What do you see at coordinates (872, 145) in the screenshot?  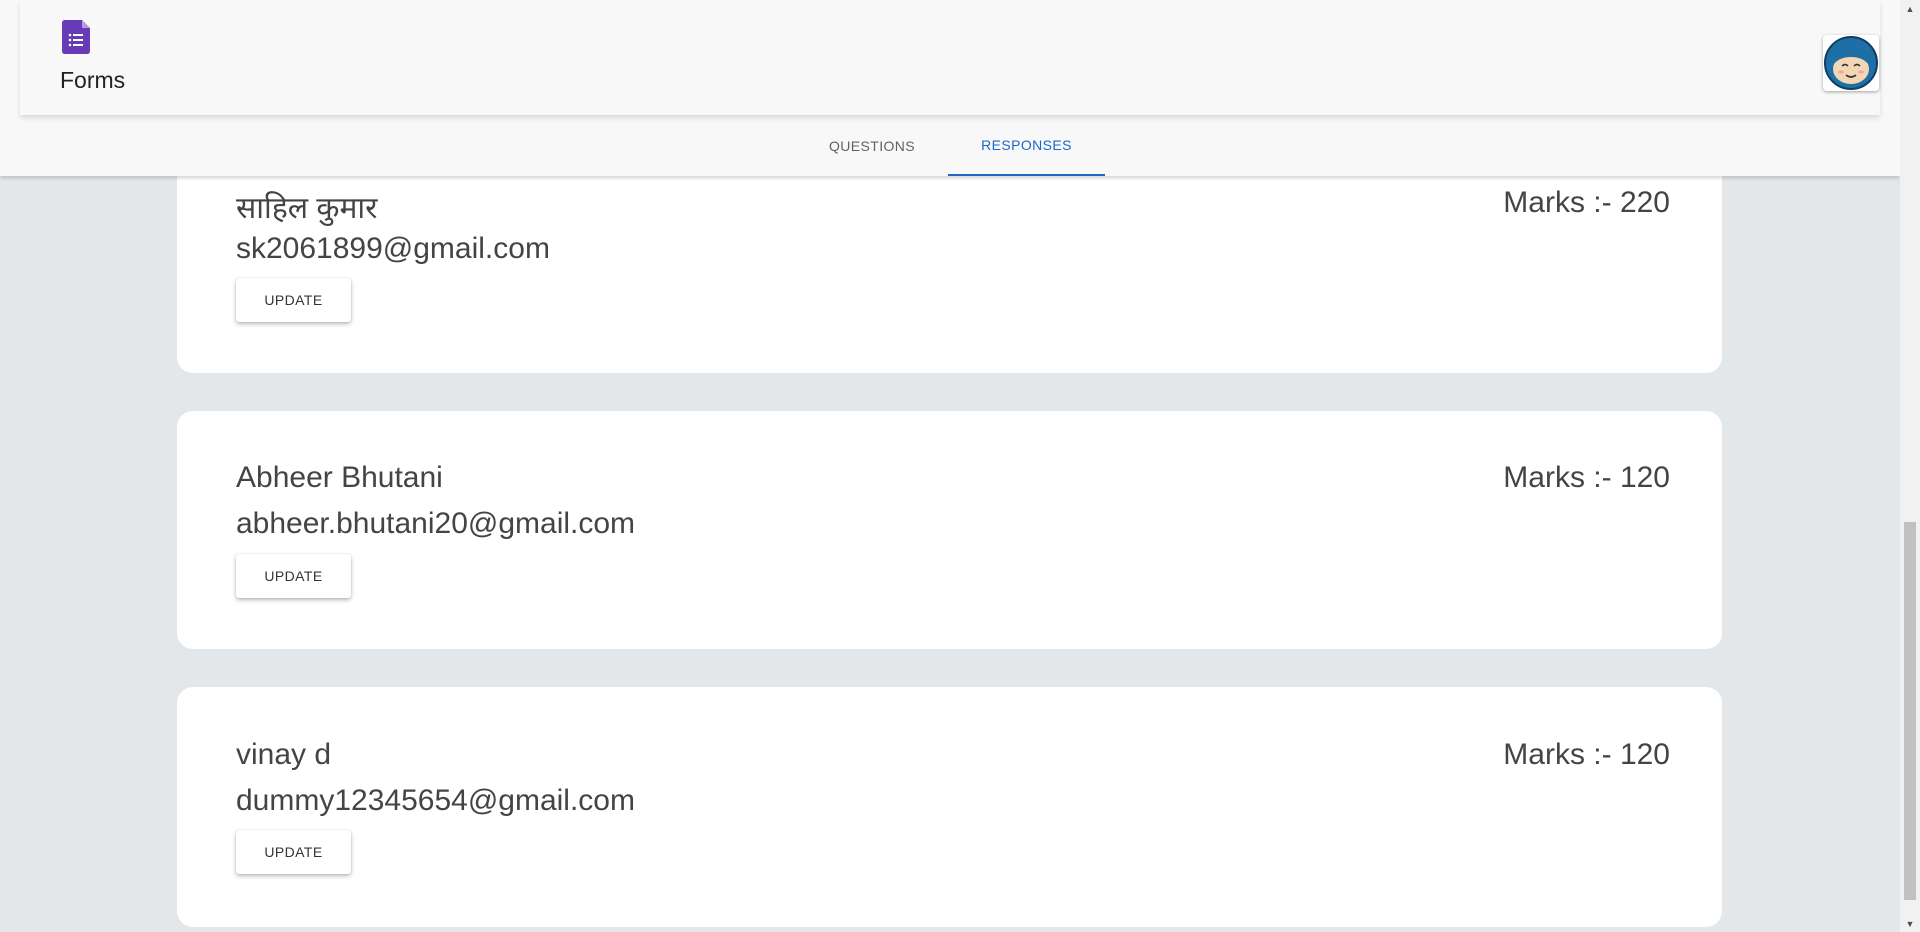 I see `tab-questions: QUESTIONS` at bounding box center [872, 145].